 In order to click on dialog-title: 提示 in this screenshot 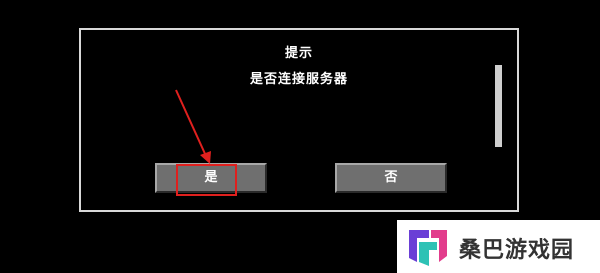, I will do `click(298, 53)`.